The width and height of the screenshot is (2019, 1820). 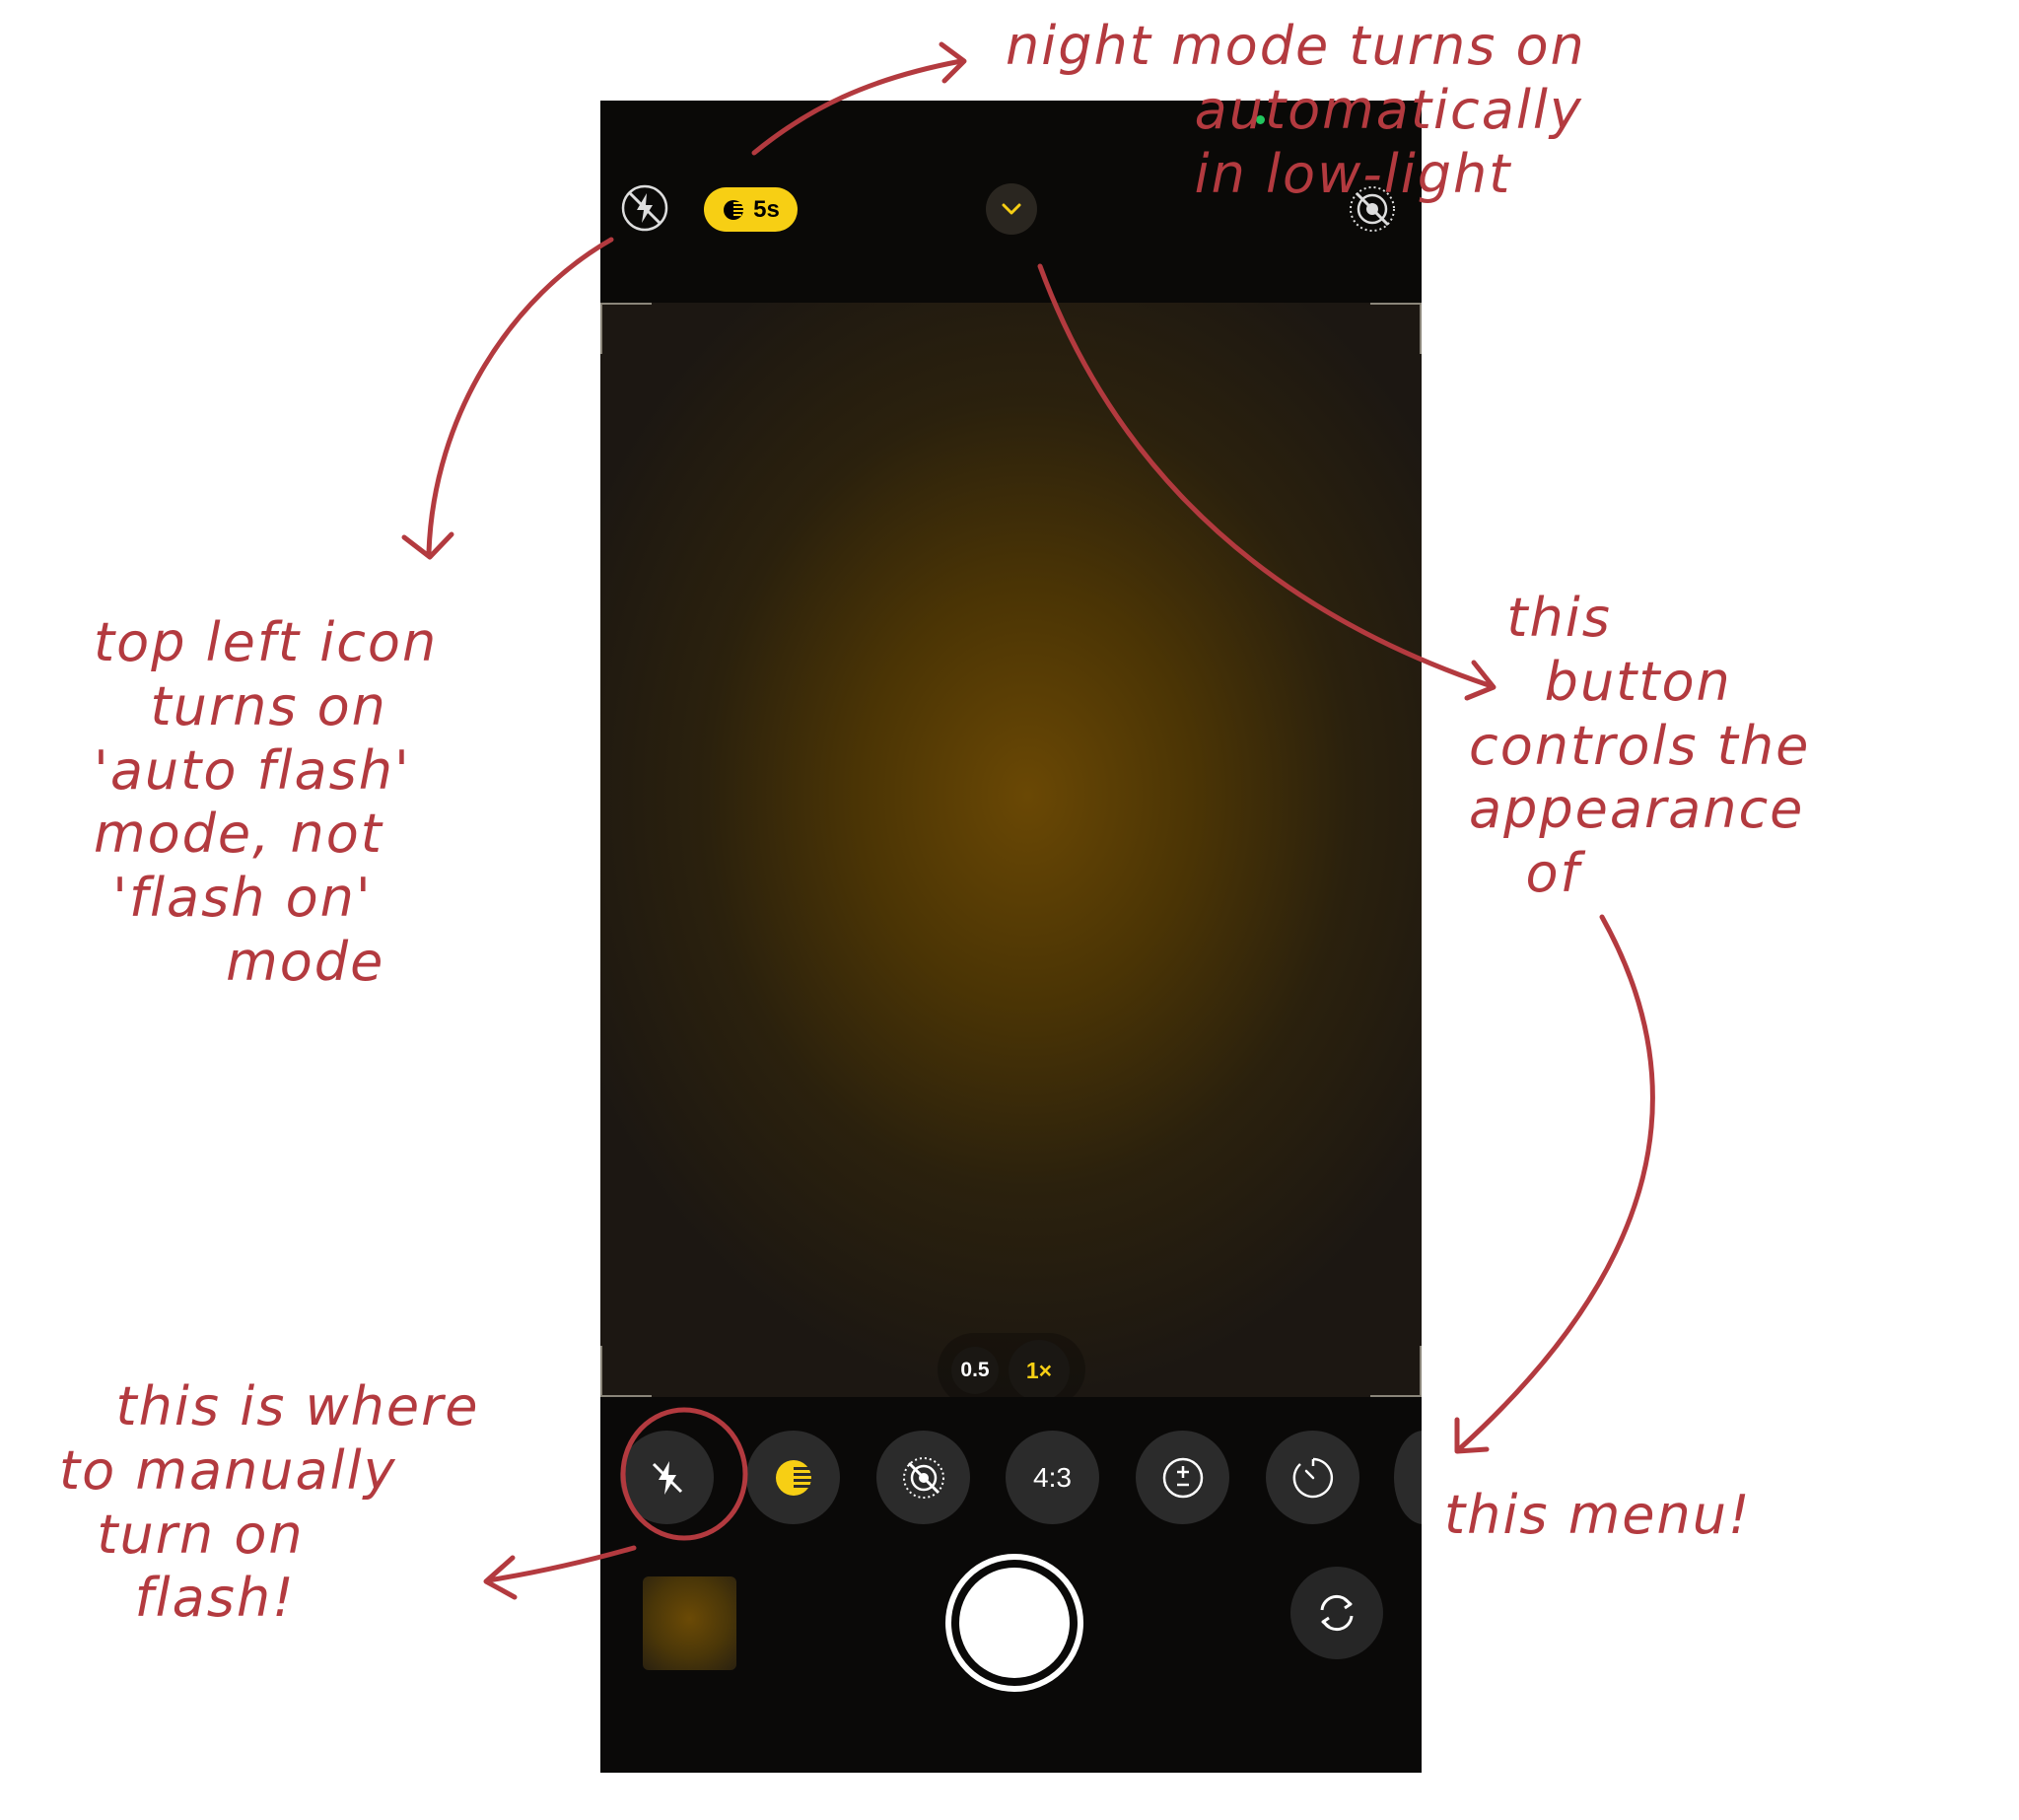 I want to click on annotation-circle, so click(x=684, y=1474).